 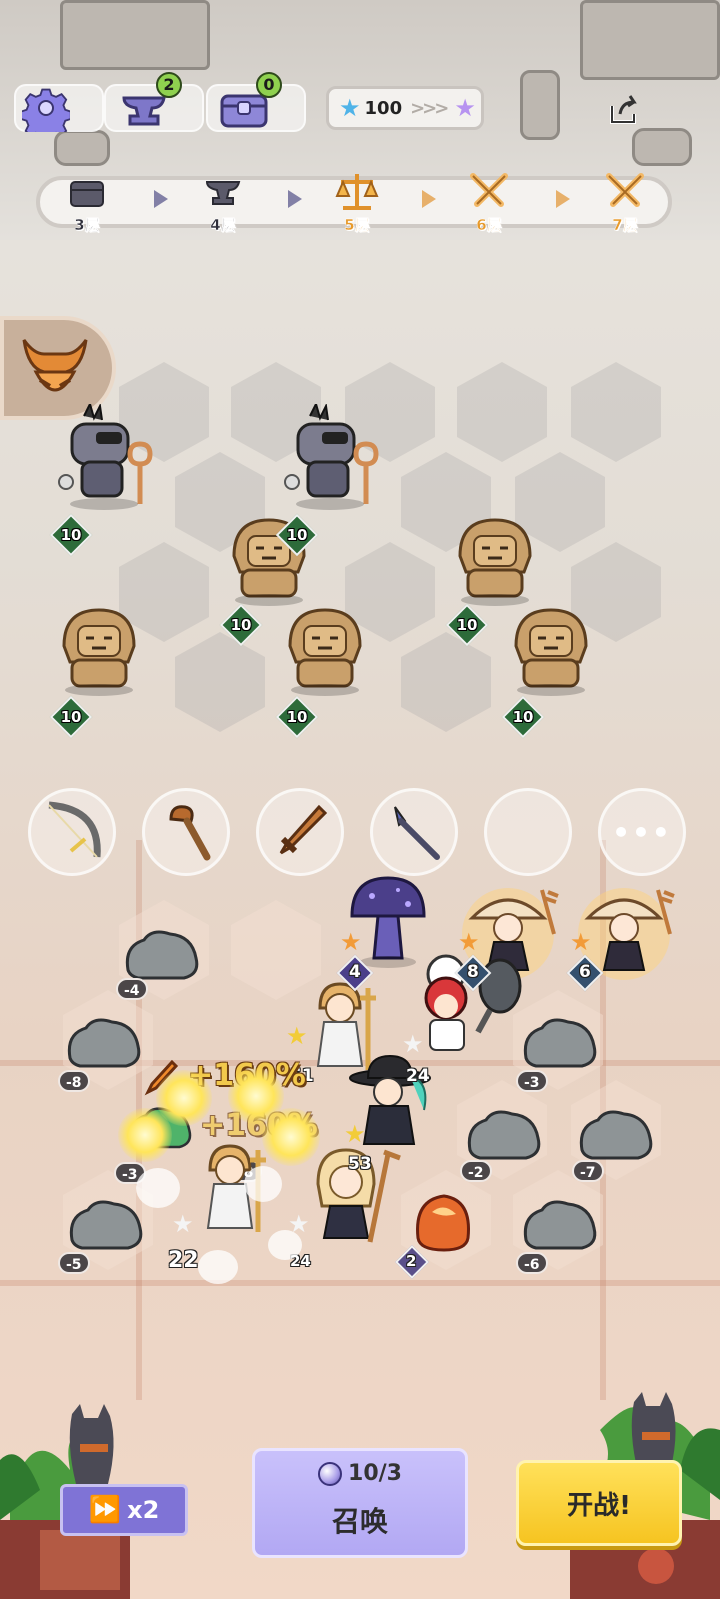 I want to click on chest-count-badge: 0, so click(x=269, y=85).